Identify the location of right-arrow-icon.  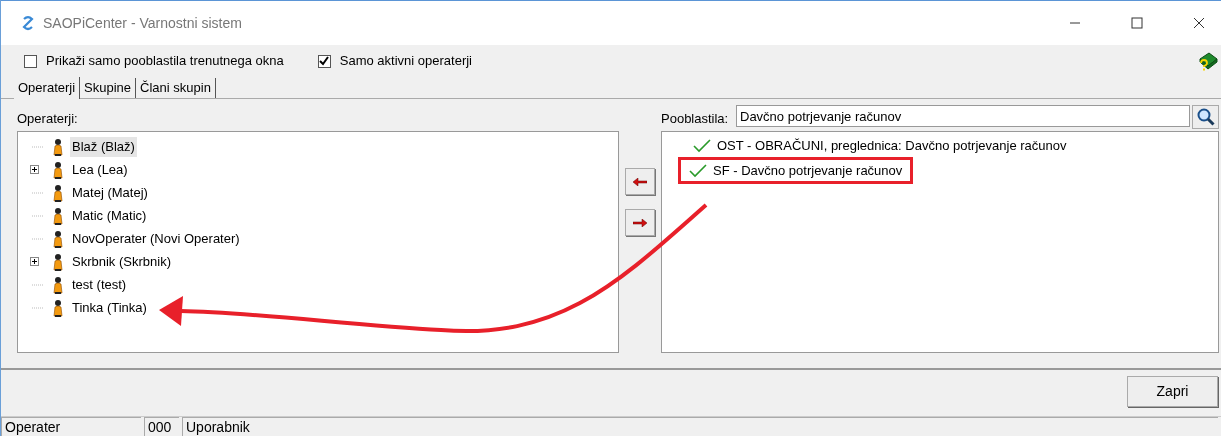
(639, 222).